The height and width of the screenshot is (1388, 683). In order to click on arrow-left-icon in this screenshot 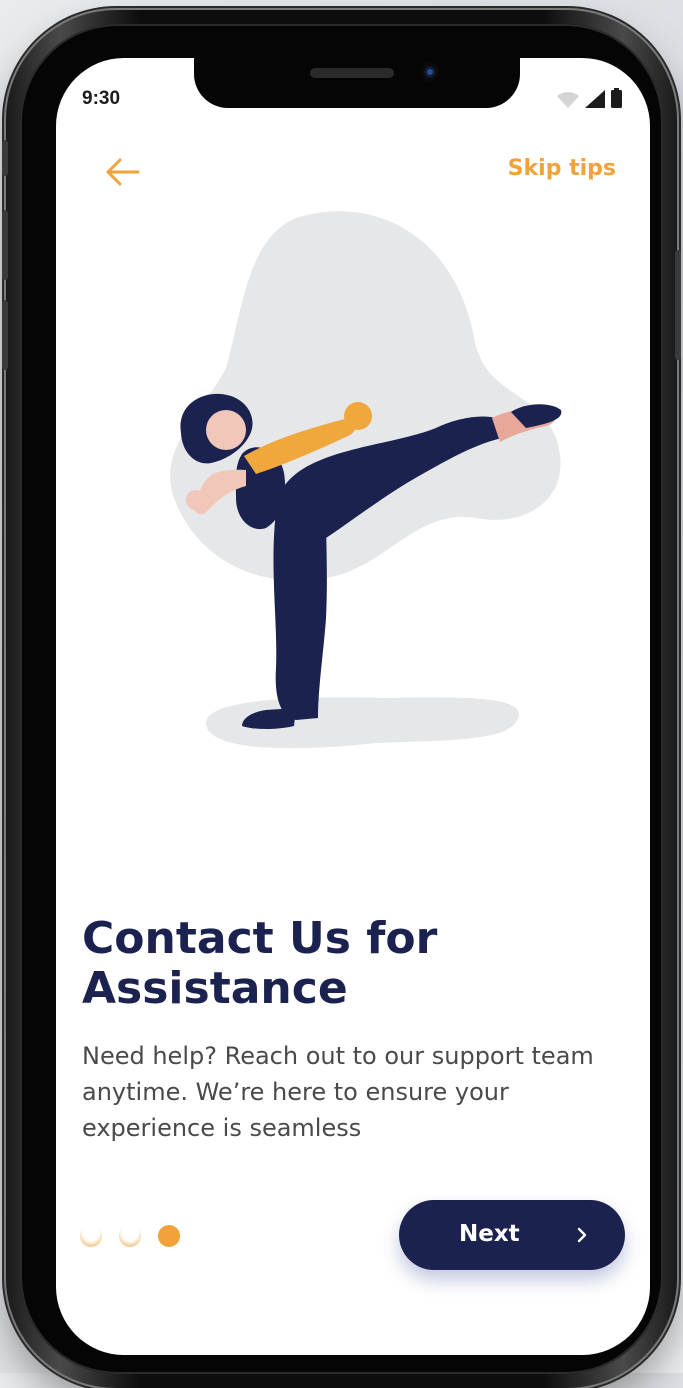, I will do `click(123, 172)`.